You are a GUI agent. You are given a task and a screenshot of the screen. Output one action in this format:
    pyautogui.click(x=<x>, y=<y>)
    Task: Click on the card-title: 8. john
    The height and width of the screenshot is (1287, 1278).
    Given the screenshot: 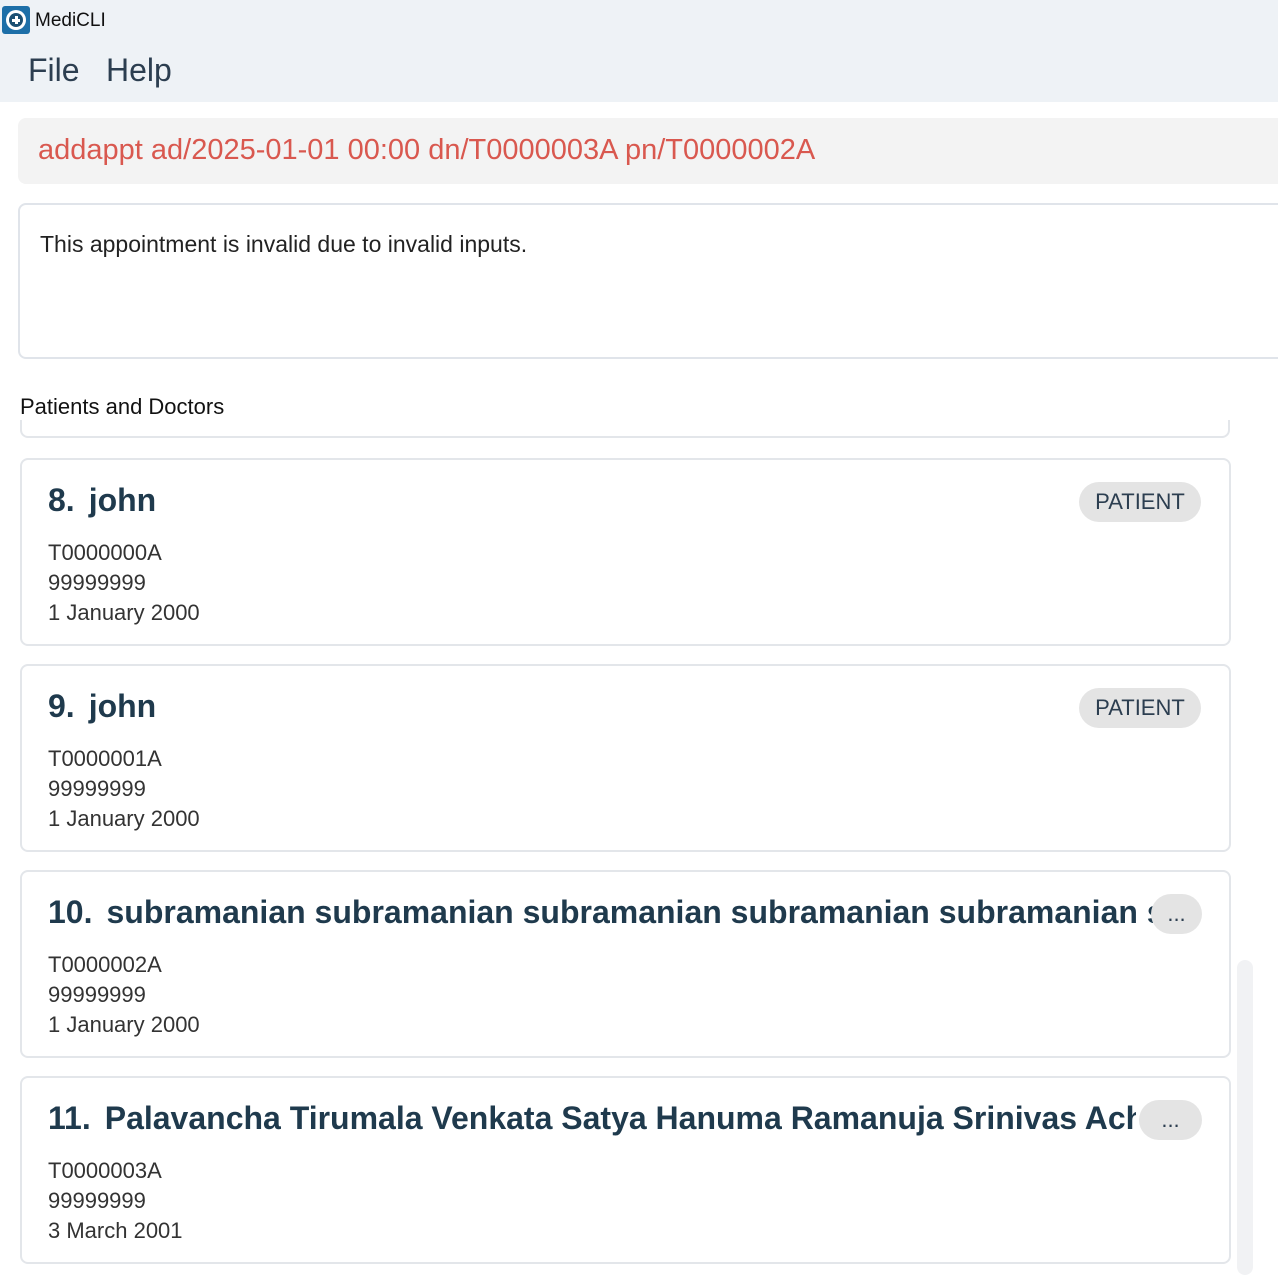 What is the action you would take?
    pyautogui.click(x=548, y=500)
    